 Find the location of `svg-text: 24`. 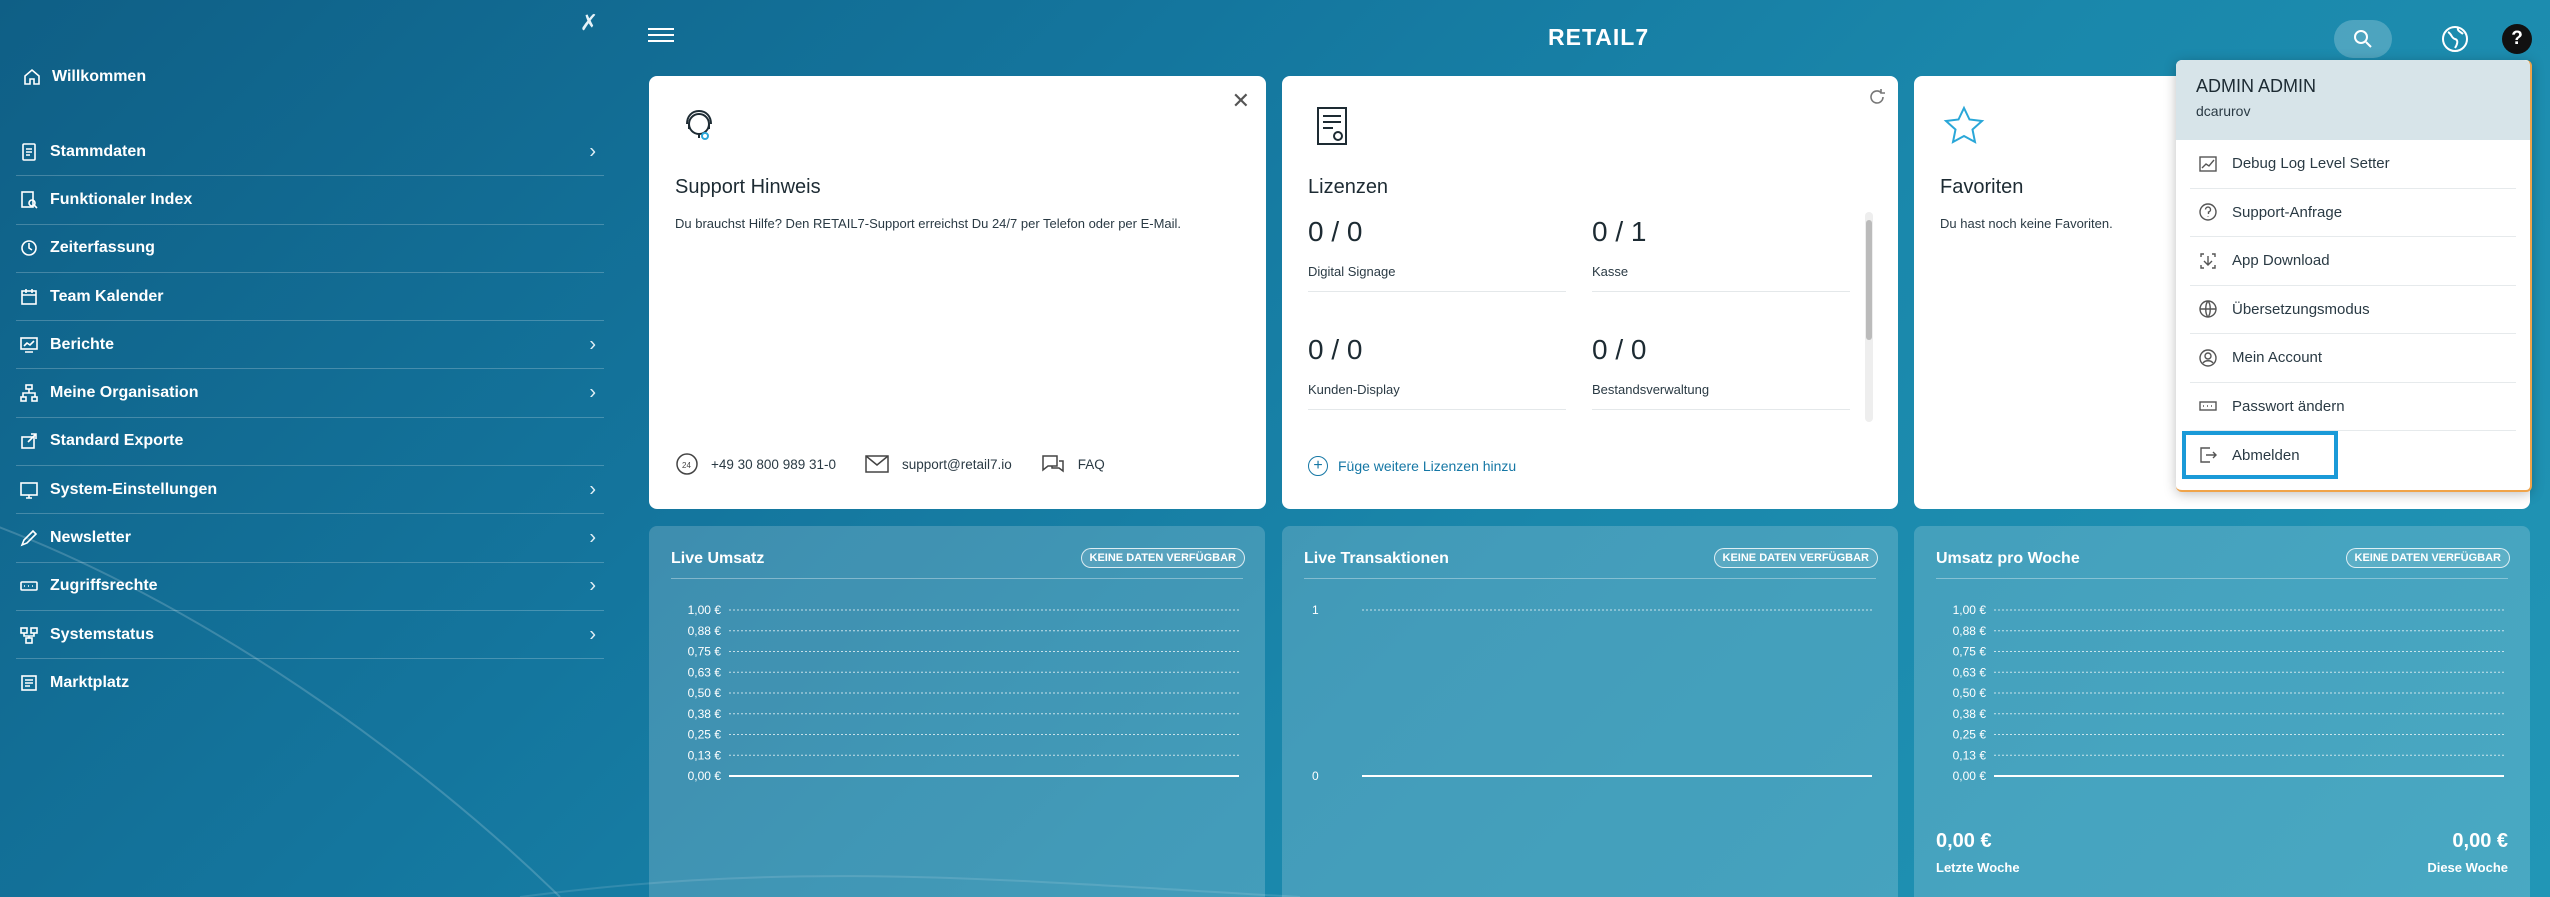

svg-text: 24 is located at coordinates (686, 465).